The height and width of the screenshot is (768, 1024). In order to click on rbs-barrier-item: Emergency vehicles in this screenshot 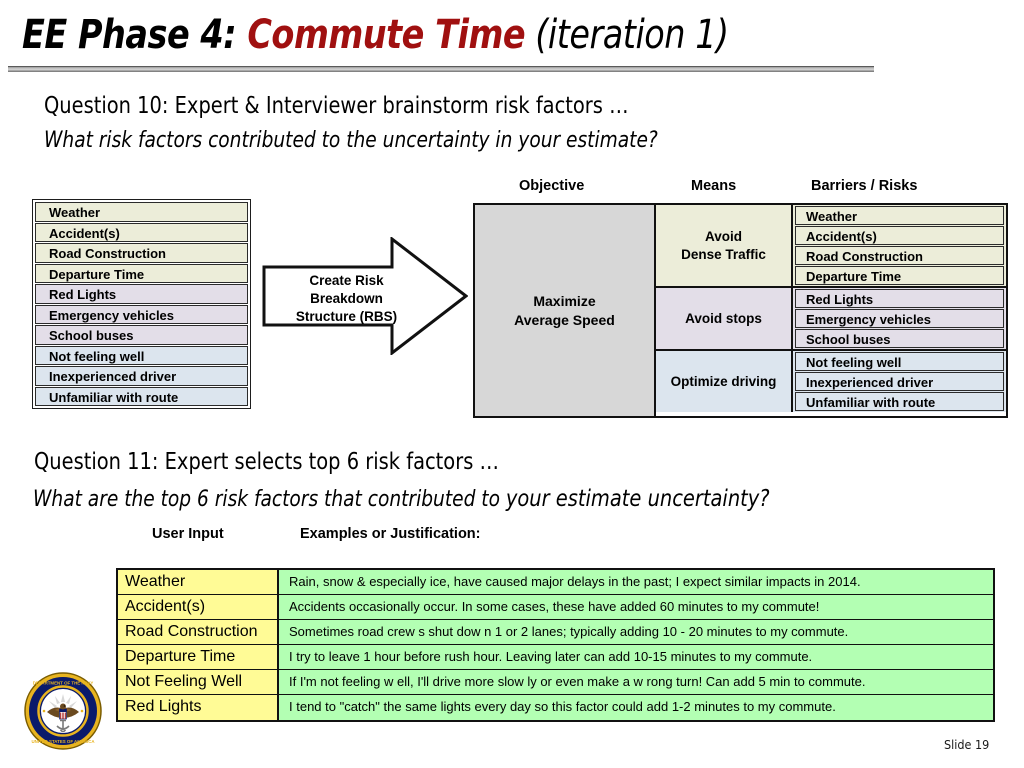, I will do `click(899, 318)`.